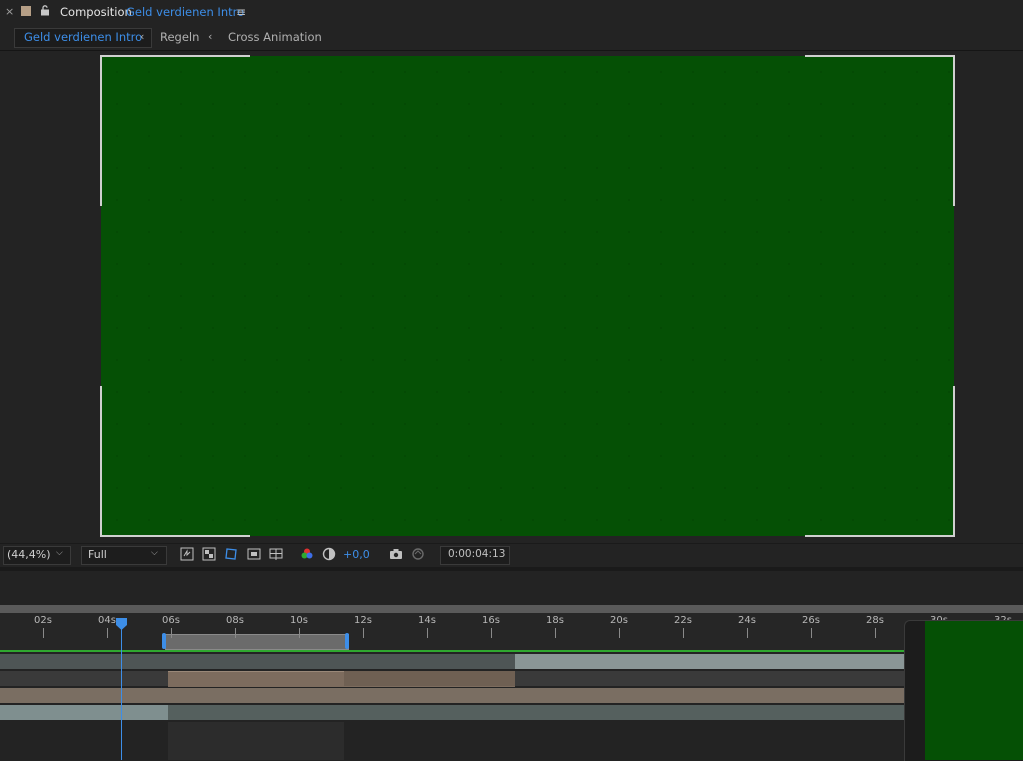 The width and height of the screenshot is (1023, 761). What do you see at coordinates (747, 620) in the screenshot?
I see `time-ruler-tick-label: 24s` at bounding box center [747, 620].